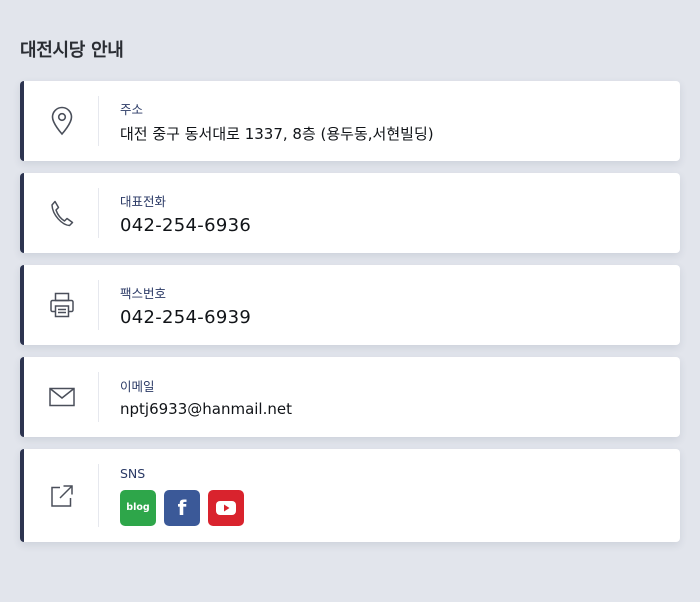 The width and height of the screenshot is (700, 602). Describe the element at coordinates (395, 409) in the screenshot. I see `email-value: nptj6933@hanmail.net` at that location.